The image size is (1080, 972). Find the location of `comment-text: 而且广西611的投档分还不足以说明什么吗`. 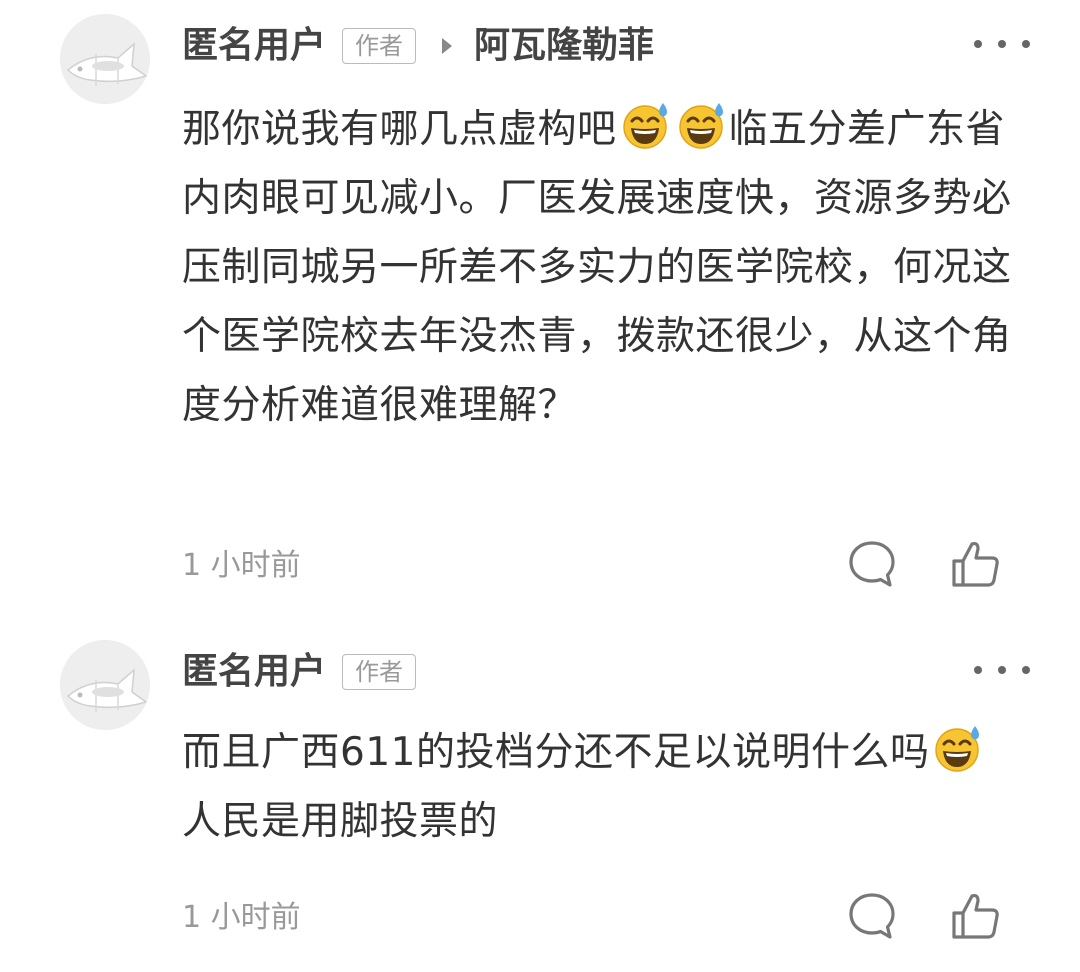

comment-text: 而且广西611的投档分还不足以说明什么吗 is located at coordinates (556, 752).